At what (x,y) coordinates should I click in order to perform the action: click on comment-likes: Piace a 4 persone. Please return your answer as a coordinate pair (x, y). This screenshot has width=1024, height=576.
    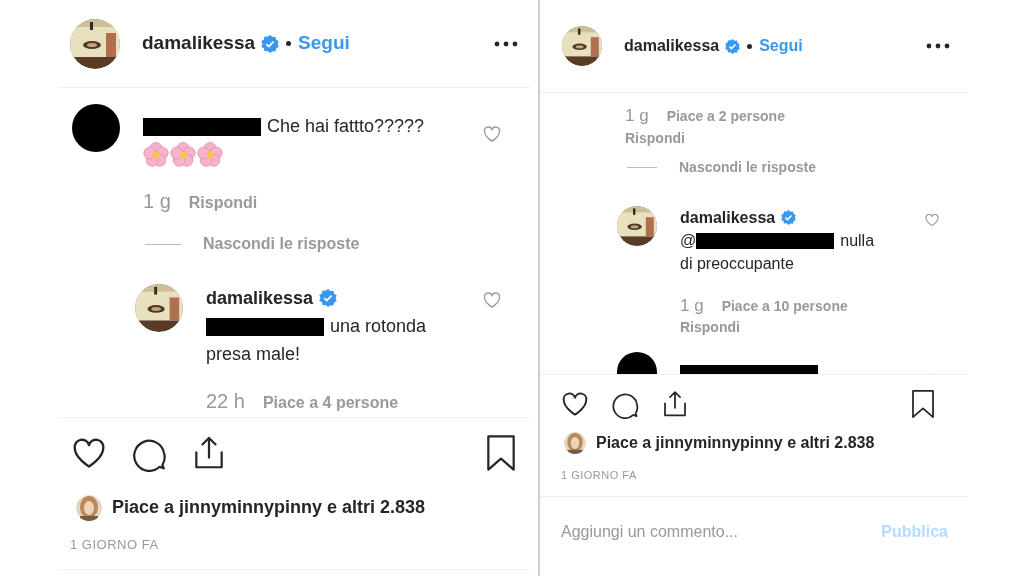
    Looking at the image, I should click on (330, 403).